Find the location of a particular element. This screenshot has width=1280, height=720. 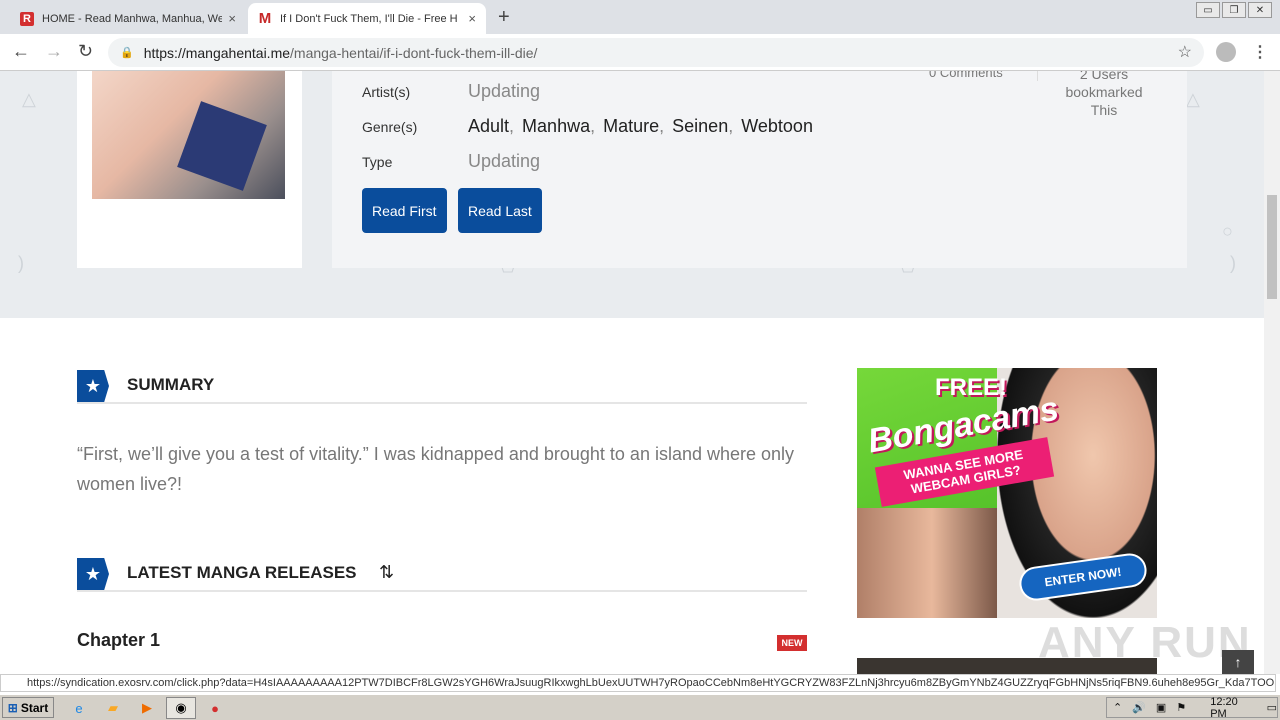

media-player-icon: ▶ is located at coordinates (147, 708).